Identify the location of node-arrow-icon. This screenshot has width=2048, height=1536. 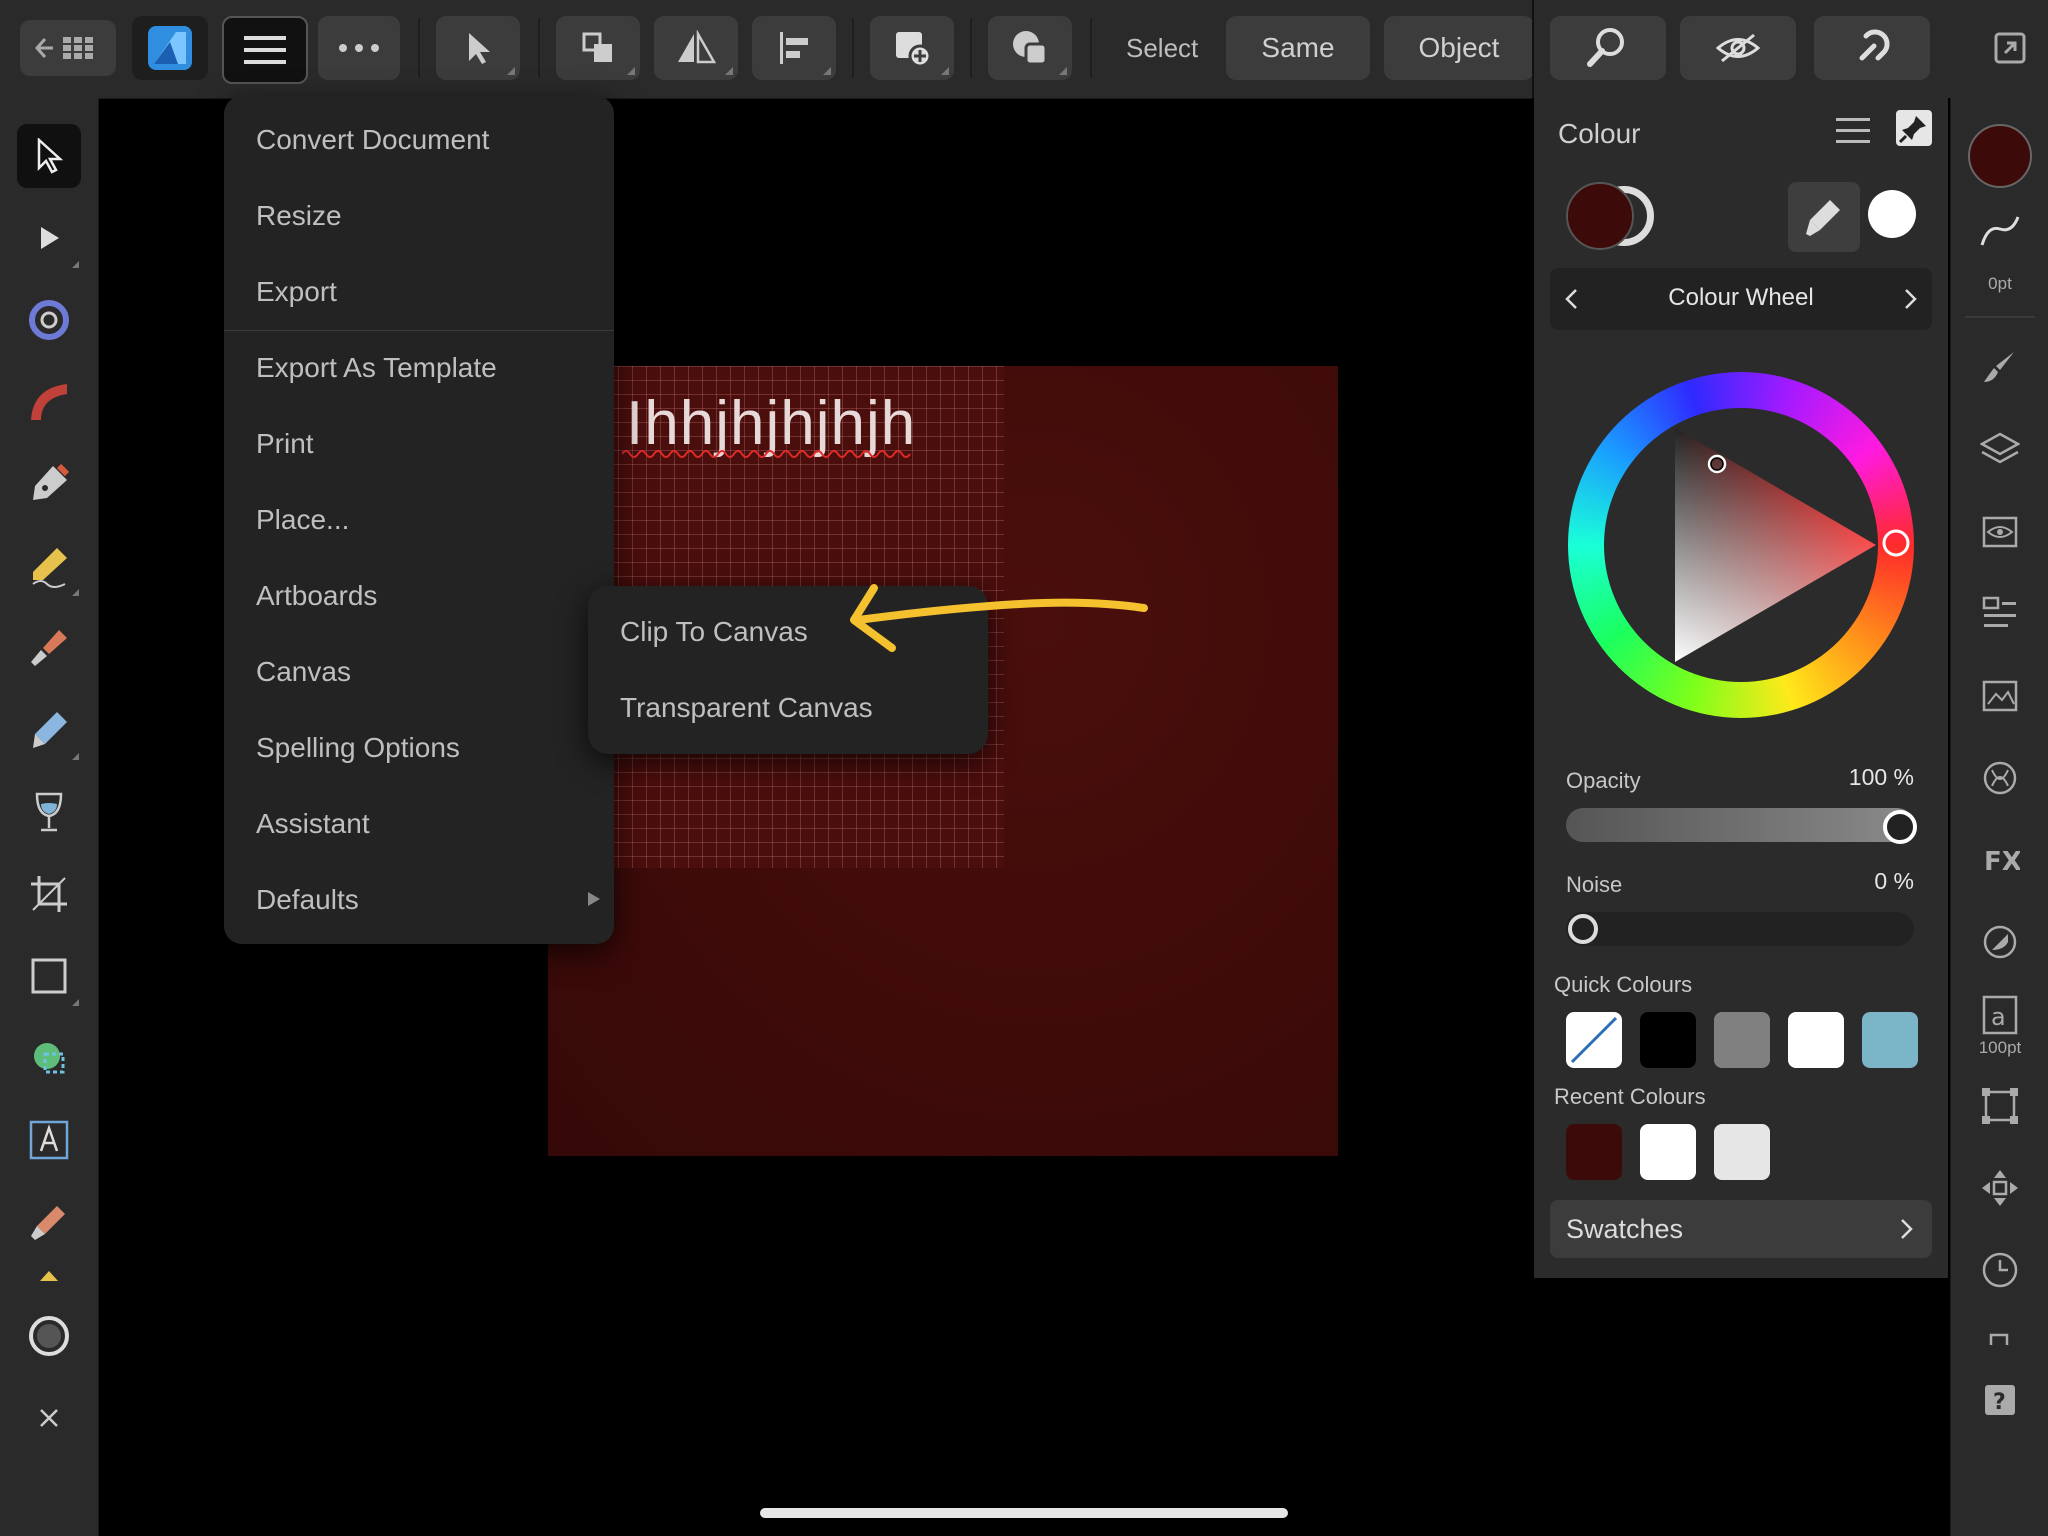
(50, 238).